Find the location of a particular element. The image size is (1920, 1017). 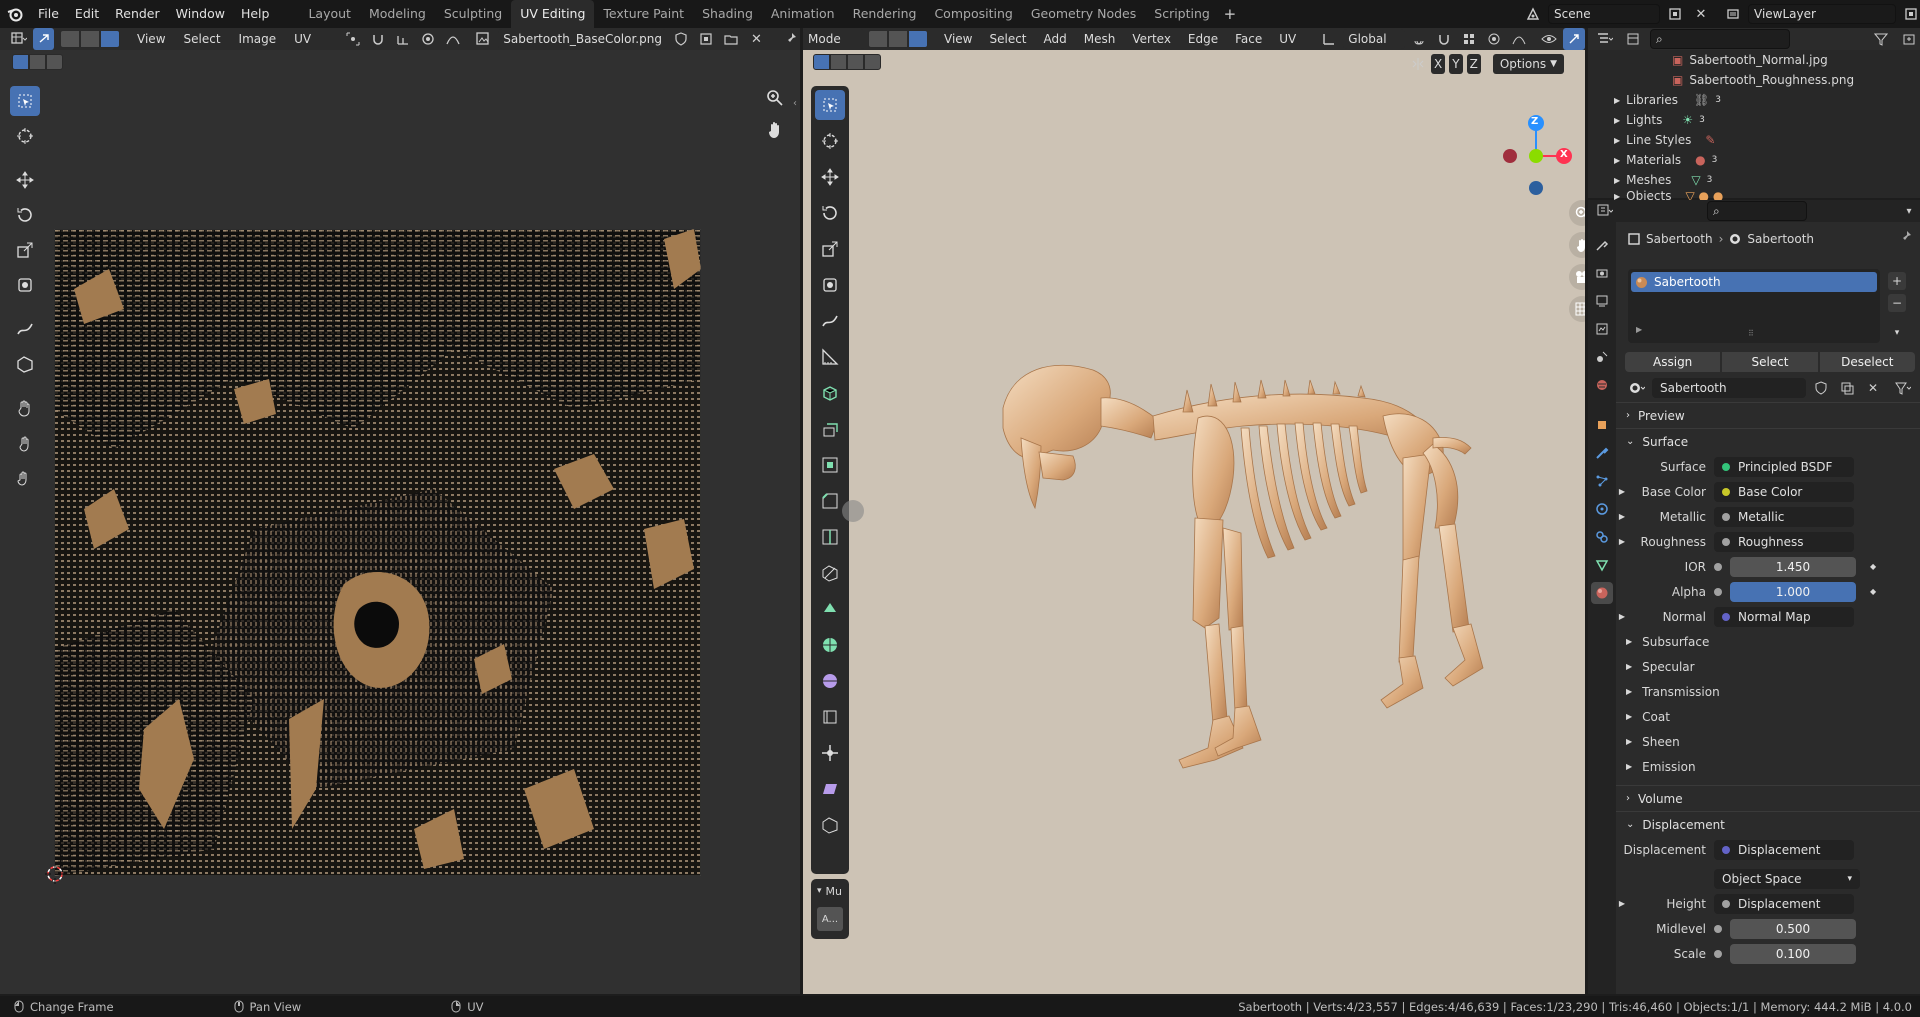

editor-type-icon is located at coordinates (18, 39).